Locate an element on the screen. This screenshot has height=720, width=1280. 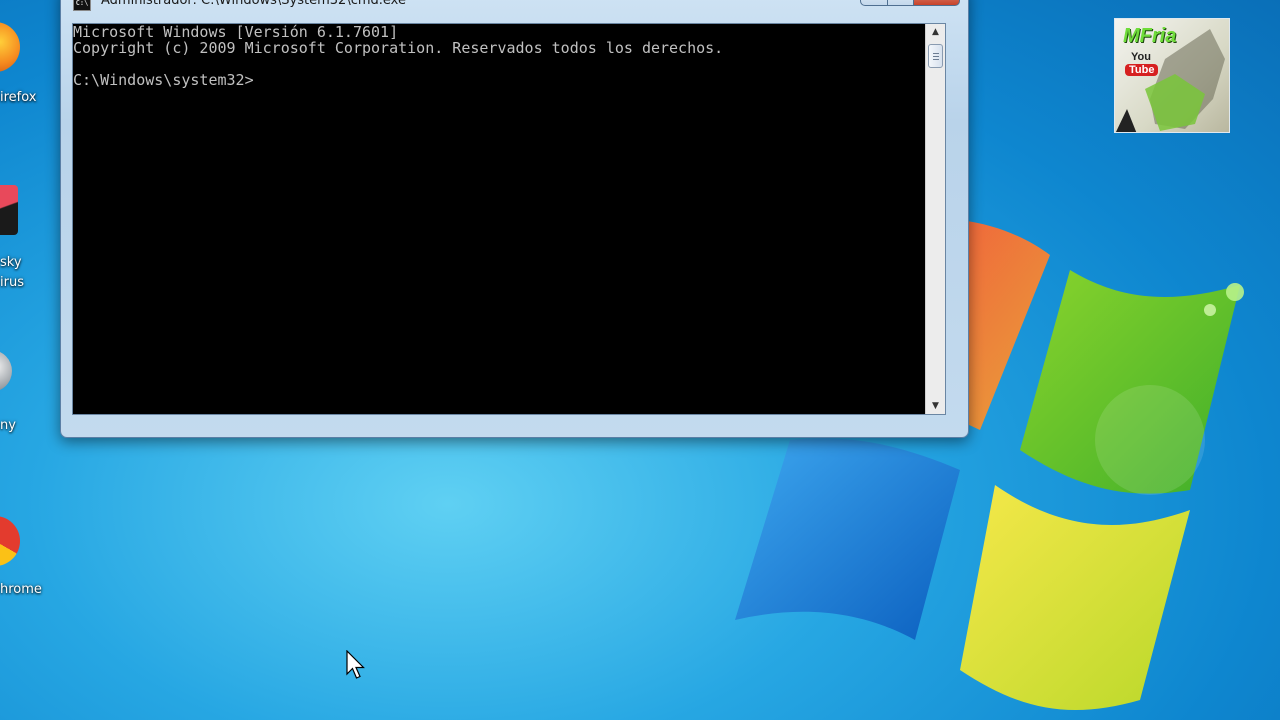
channel-badge: MFria You Tube is located at coordinates (1172, 75).